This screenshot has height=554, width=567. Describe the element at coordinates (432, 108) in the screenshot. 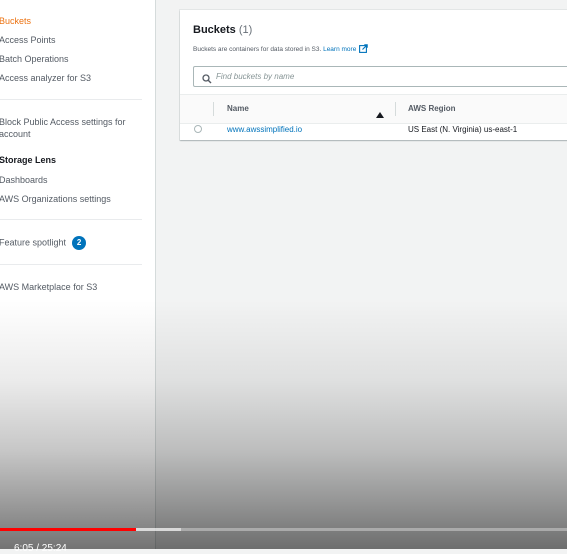

I see `column-header-region: AWS Region` at that location.